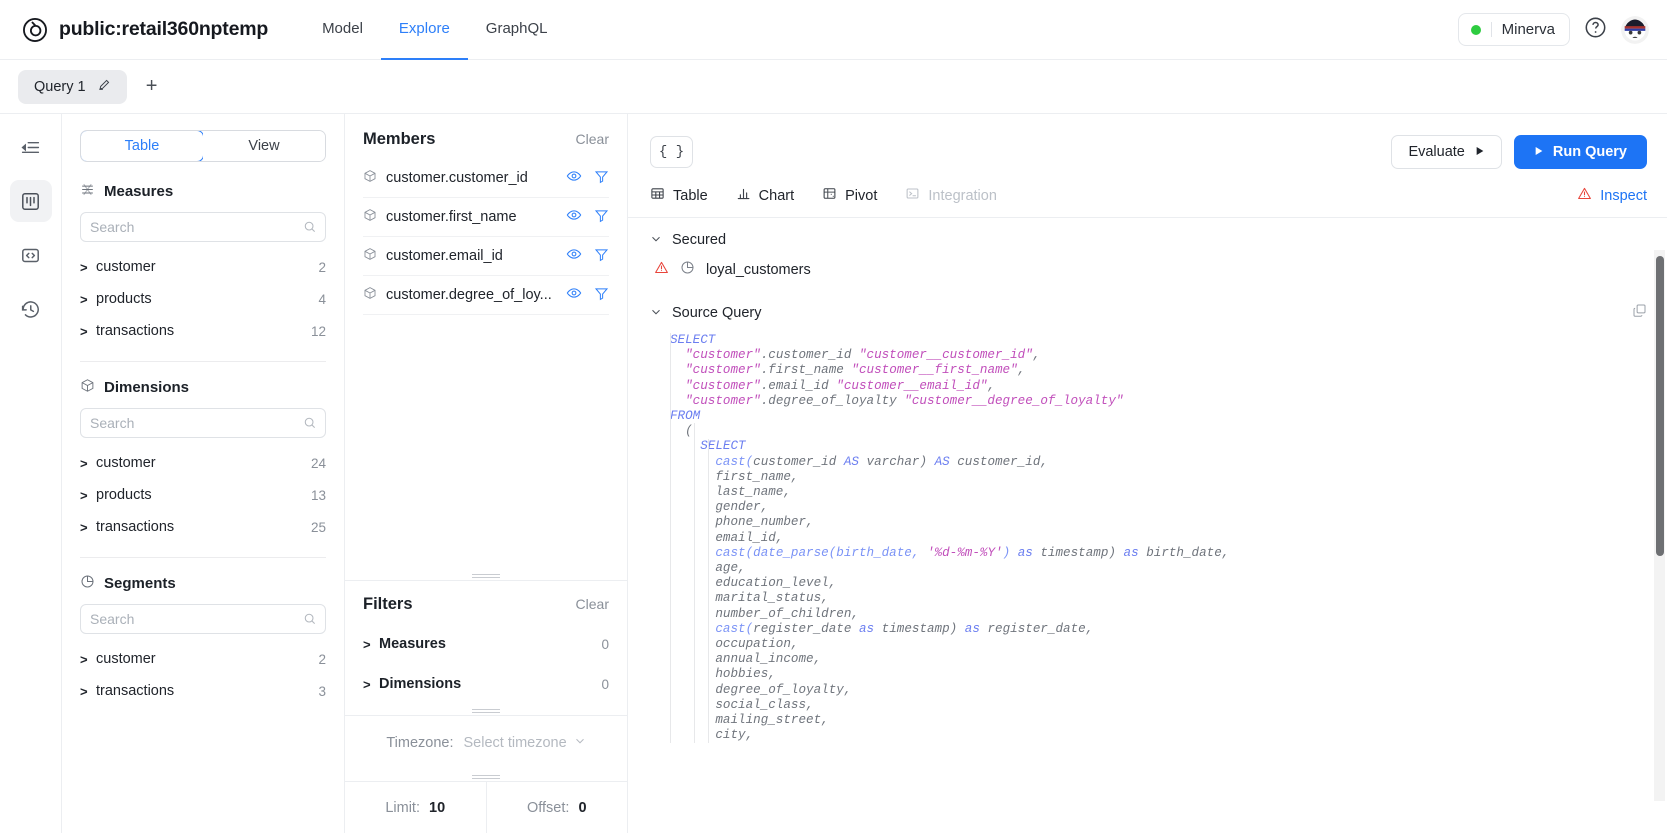 This screenshot has height=833, width=1667. Describe the element at coordinates (1639, 313) in the screenshot. I see `copy-icon` at that location.